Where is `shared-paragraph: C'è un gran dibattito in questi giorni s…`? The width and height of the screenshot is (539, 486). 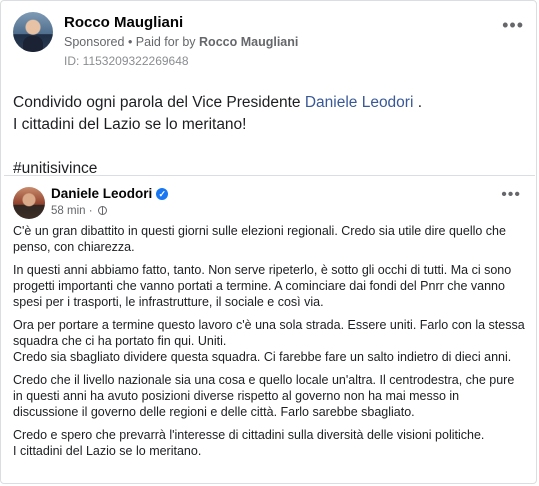
shared-paragraph: C'è un gran dibattito in questi giorni s… is located at coordinates (259, 239).